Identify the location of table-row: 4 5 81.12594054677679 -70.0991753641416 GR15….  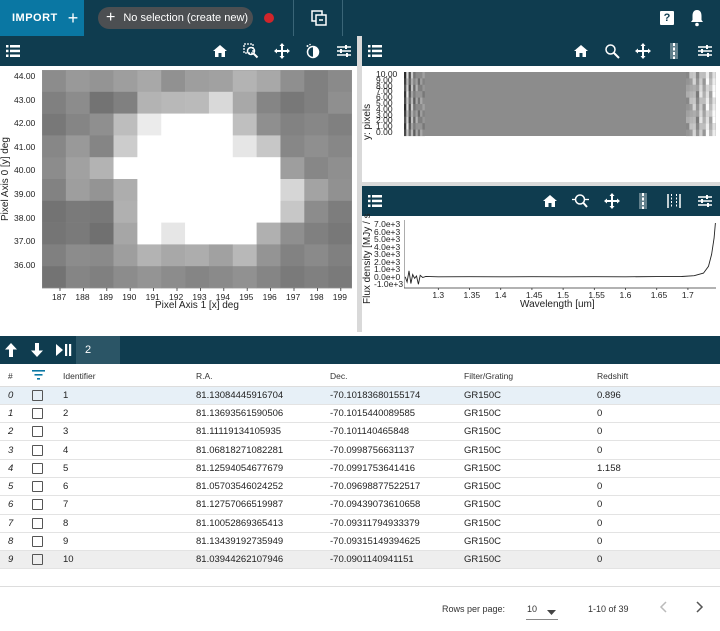
(360, 468).